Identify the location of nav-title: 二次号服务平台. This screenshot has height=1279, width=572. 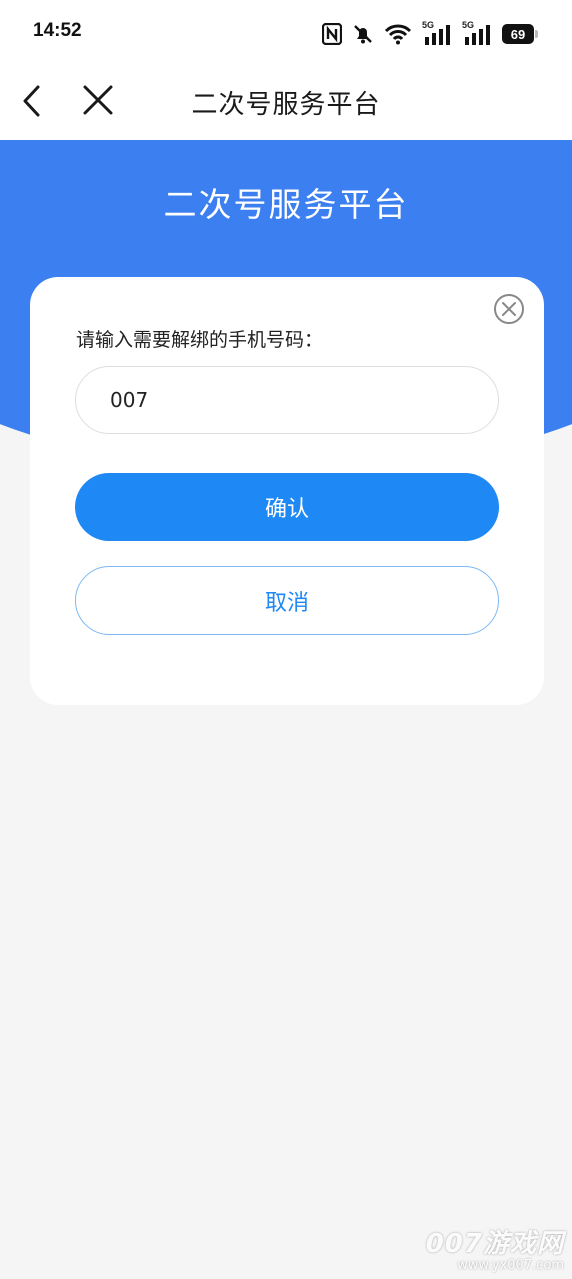
(286, 105).